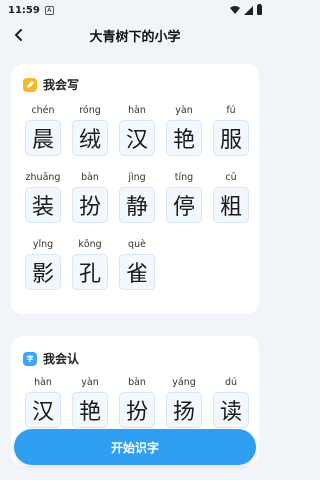 The width and height of the screenshot is (320, 480). What do you see at coordinates (61, 85) in the screenshot?
I see `write-section-title: 我会写` at bounding box center [61, 85].